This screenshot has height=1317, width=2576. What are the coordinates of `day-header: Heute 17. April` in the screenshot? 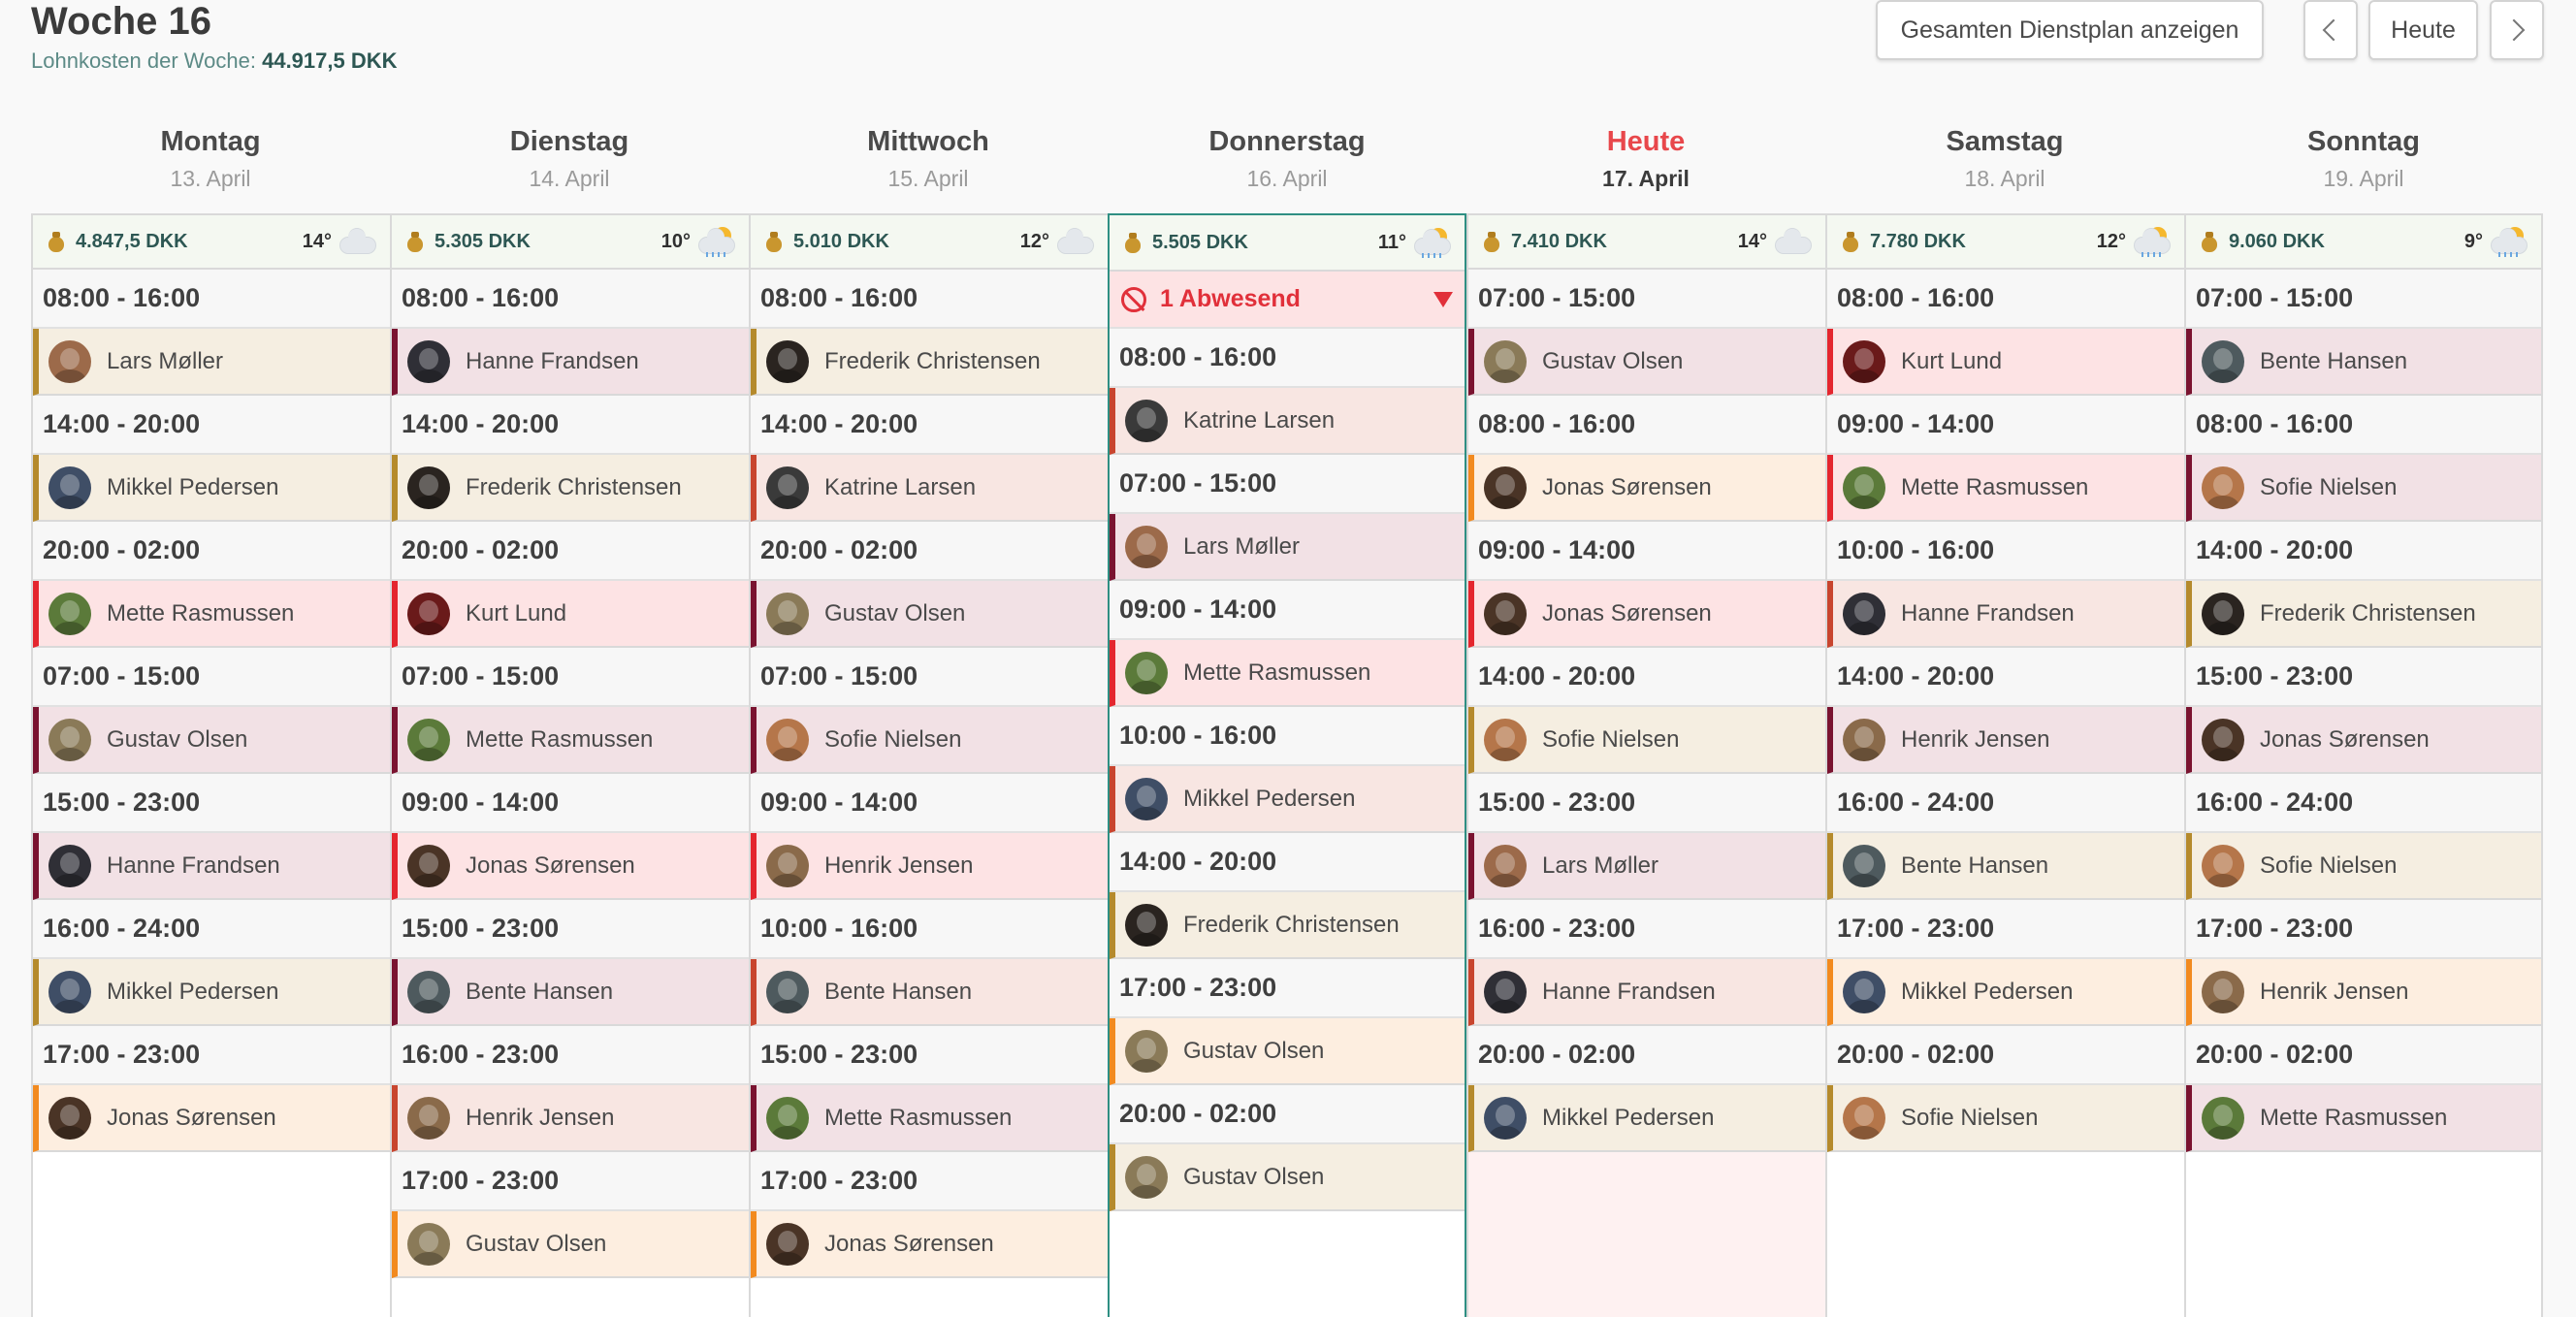 It's located at (1645, 163).